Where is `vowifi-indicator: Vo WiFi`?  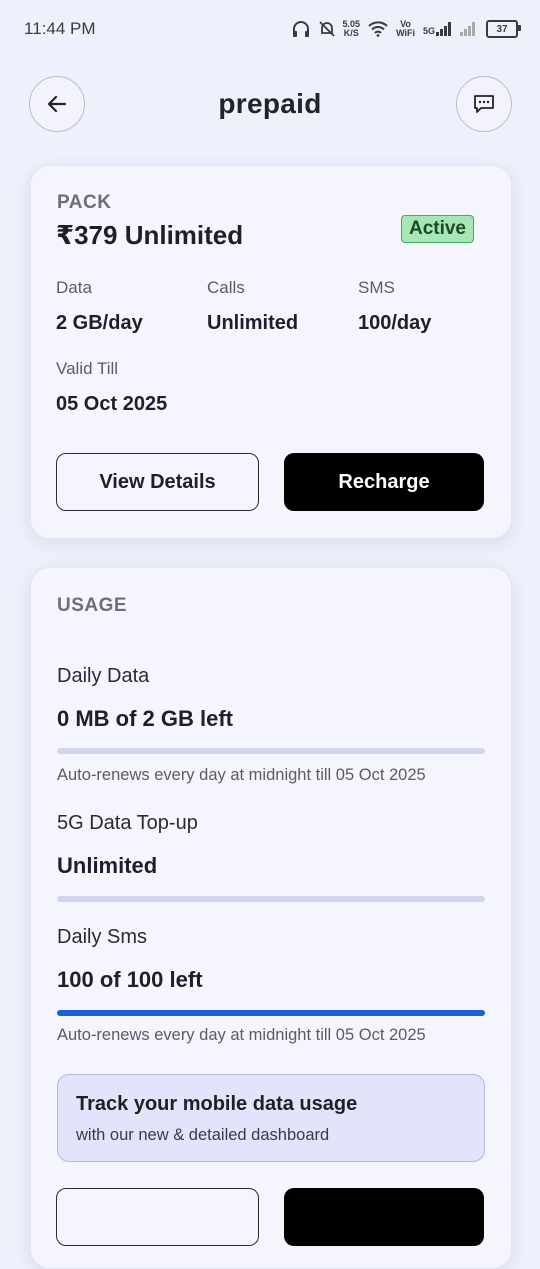
vowifi-indicator: Vo WiFi is located at coordinates (405, 29).